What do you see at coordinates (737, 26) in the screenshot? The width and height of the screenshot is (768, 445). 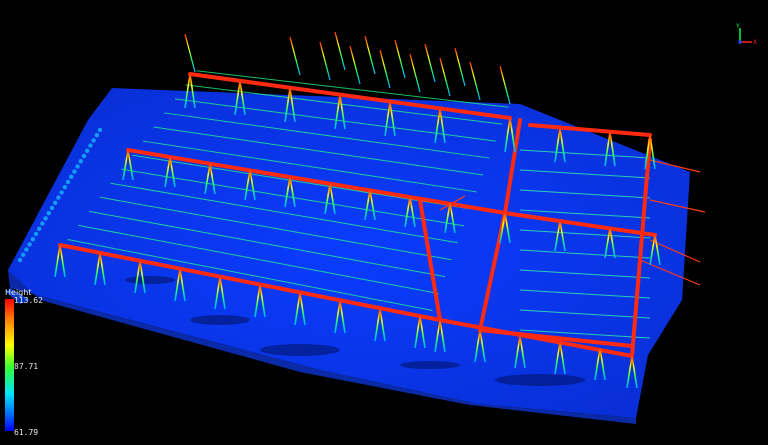 I see `axis-y-label: Y` at bounding box center [737, 26].